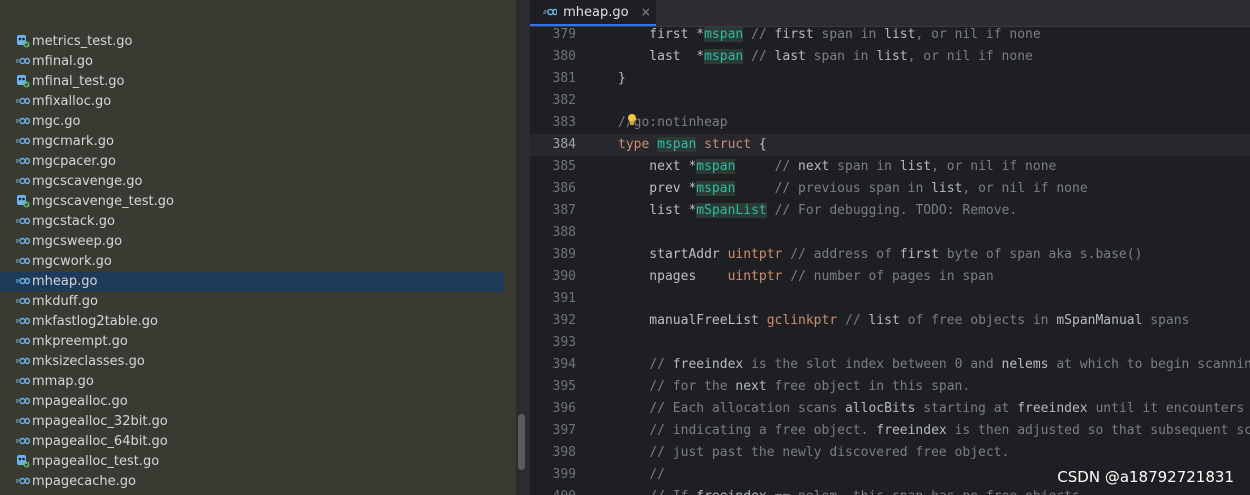 This screenshot has height=495, width=1250. I want to click on file-item: mmap.go, so click(258, 382).